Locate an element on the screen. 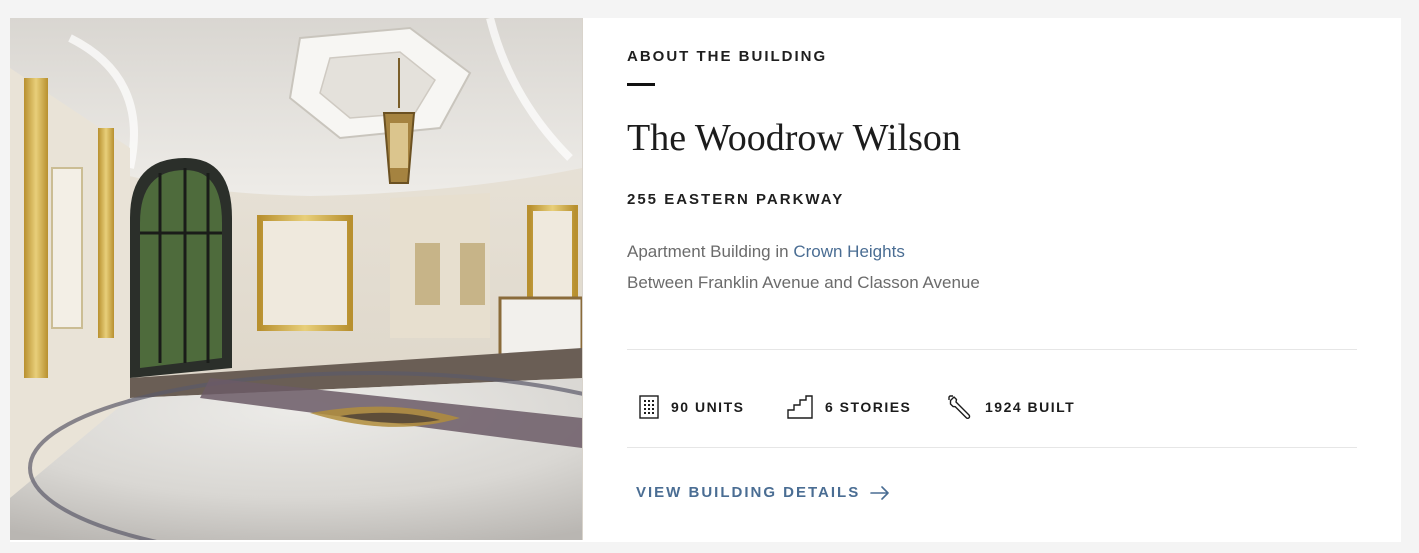  stat-built-label: 1924 BUILT is located at coordinates (1030, 407).